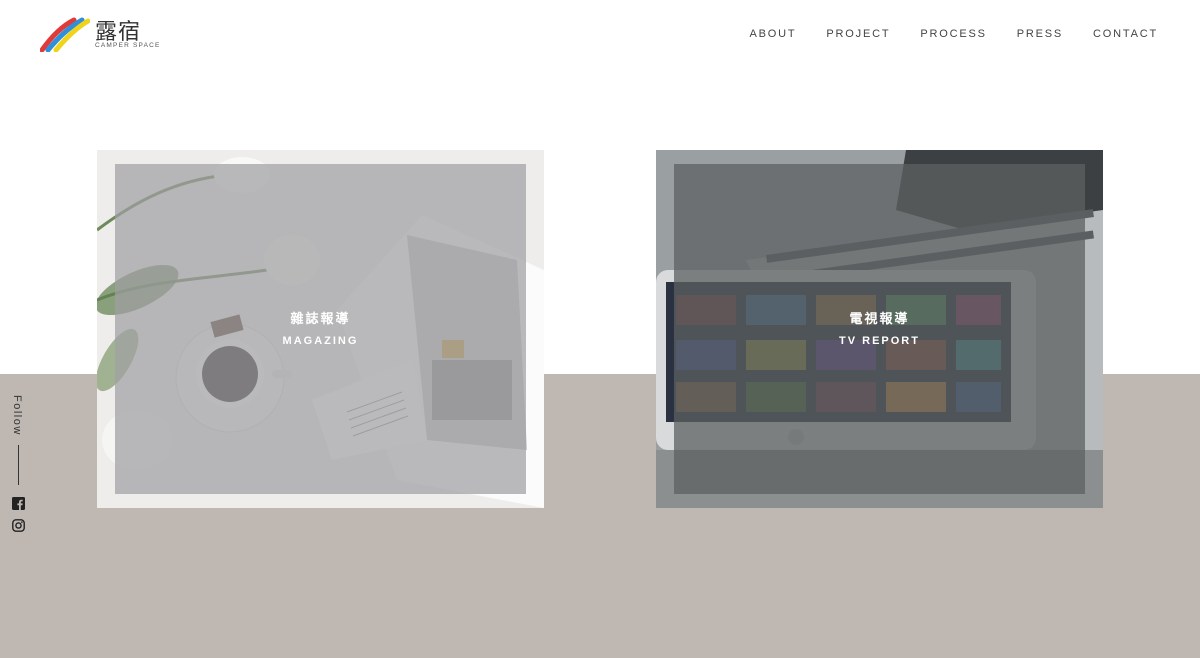  What do you see at coordinates (99, 34) in the screenshot?
I see `logo: 露宿 CAMPER SPACE` at bounding box center [99, 34].